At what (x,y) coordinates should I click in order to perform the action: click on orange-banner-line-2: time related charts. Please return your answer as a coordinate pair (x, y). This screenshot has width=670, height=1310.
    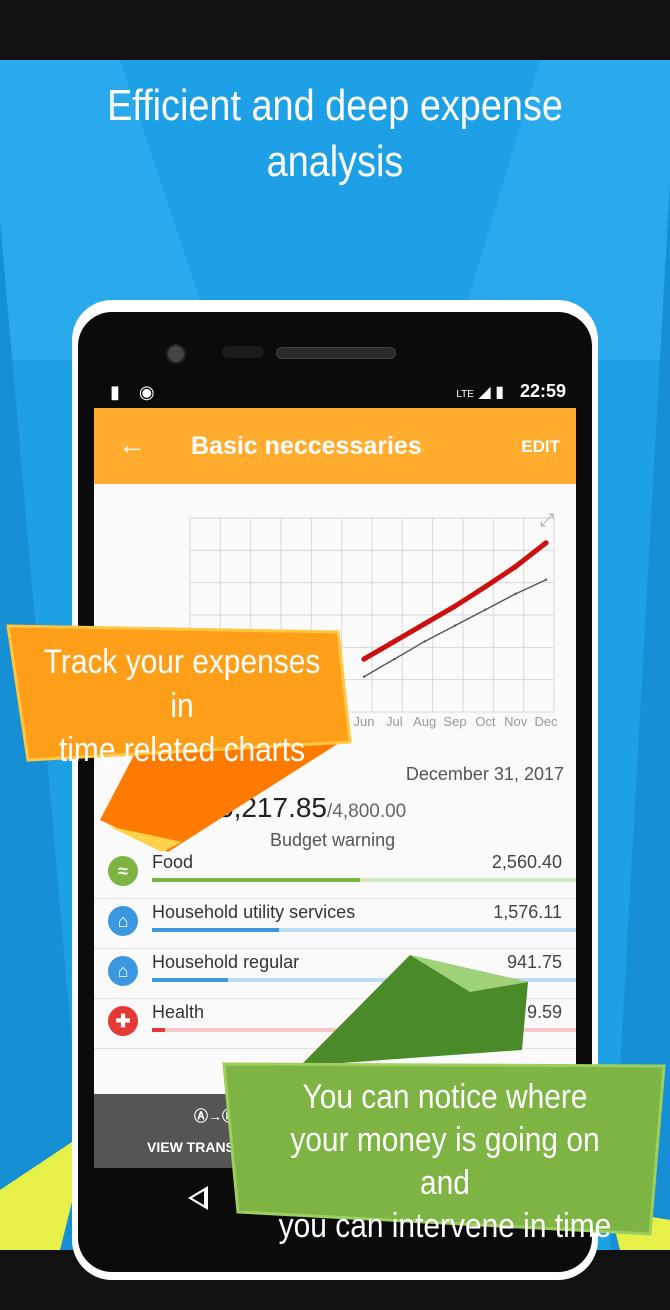
    Looking at the image, I should click on (182, 750).